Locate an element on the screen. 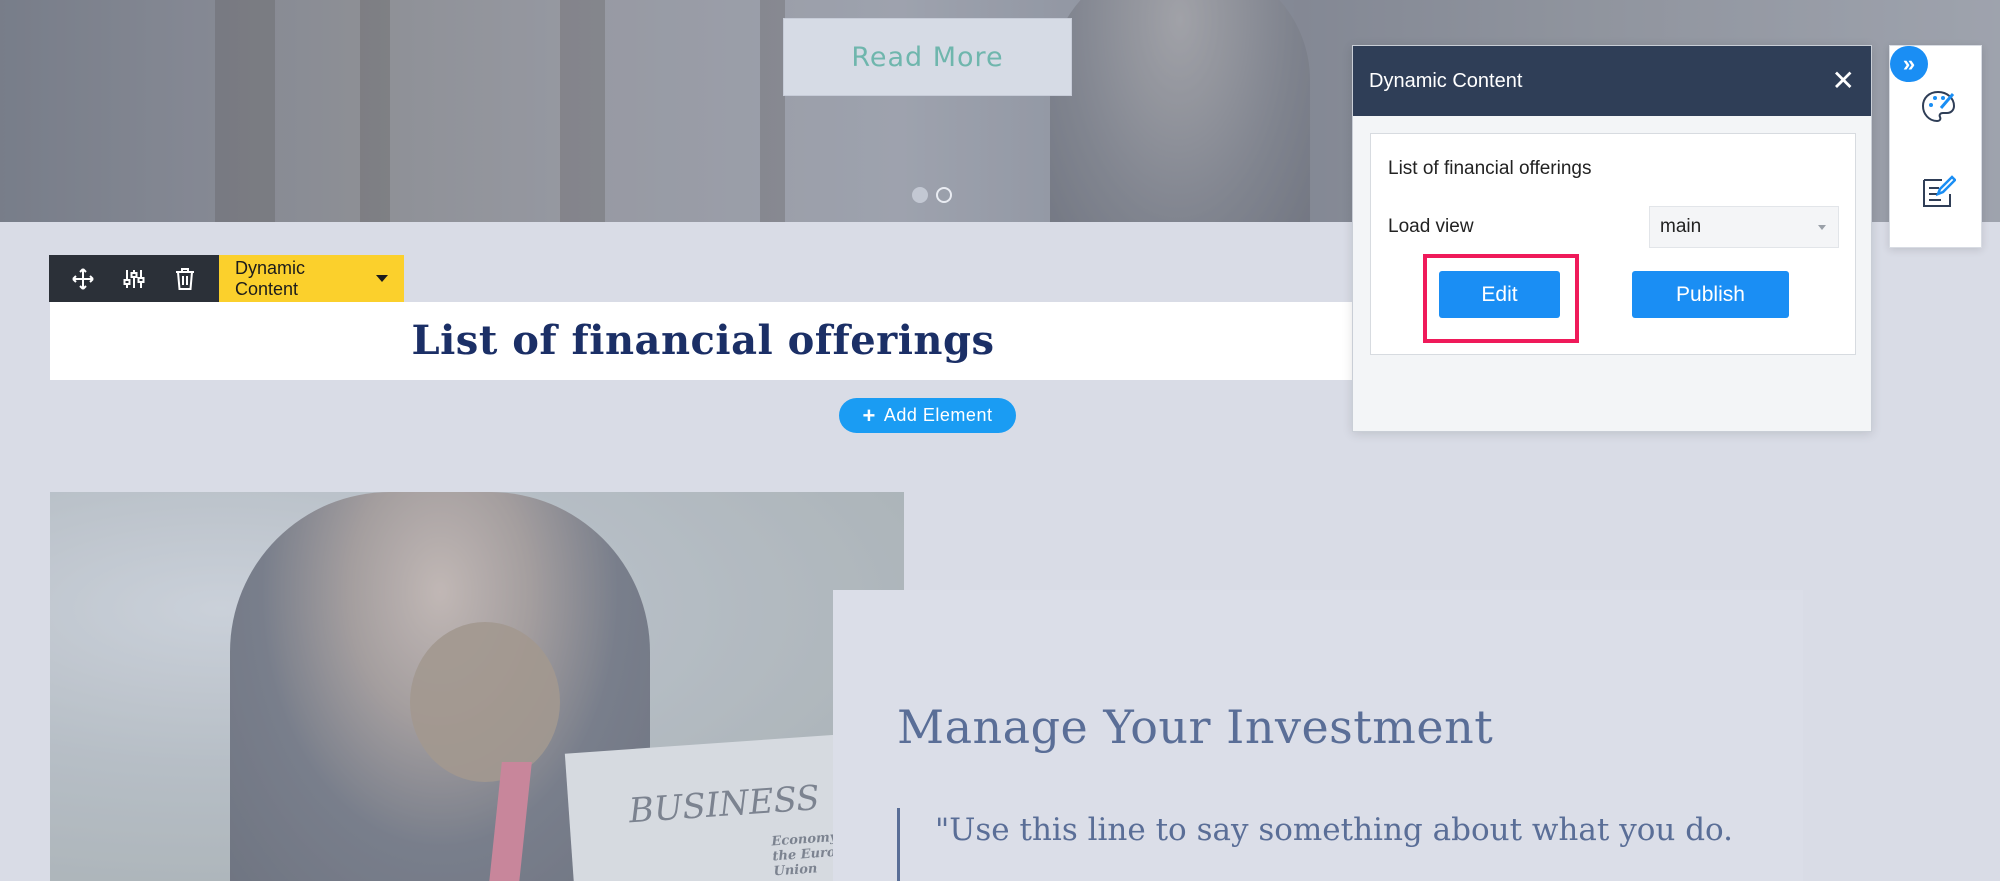  move-icon is located at coordinates (83, 279).